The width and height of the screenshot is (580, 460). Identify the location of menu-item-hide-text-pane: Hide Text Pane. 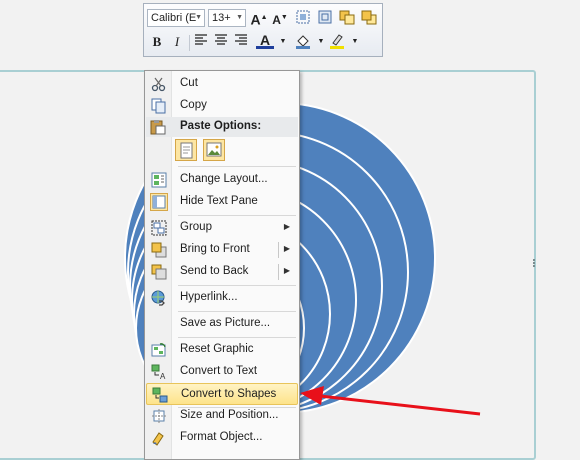
(222, 202).